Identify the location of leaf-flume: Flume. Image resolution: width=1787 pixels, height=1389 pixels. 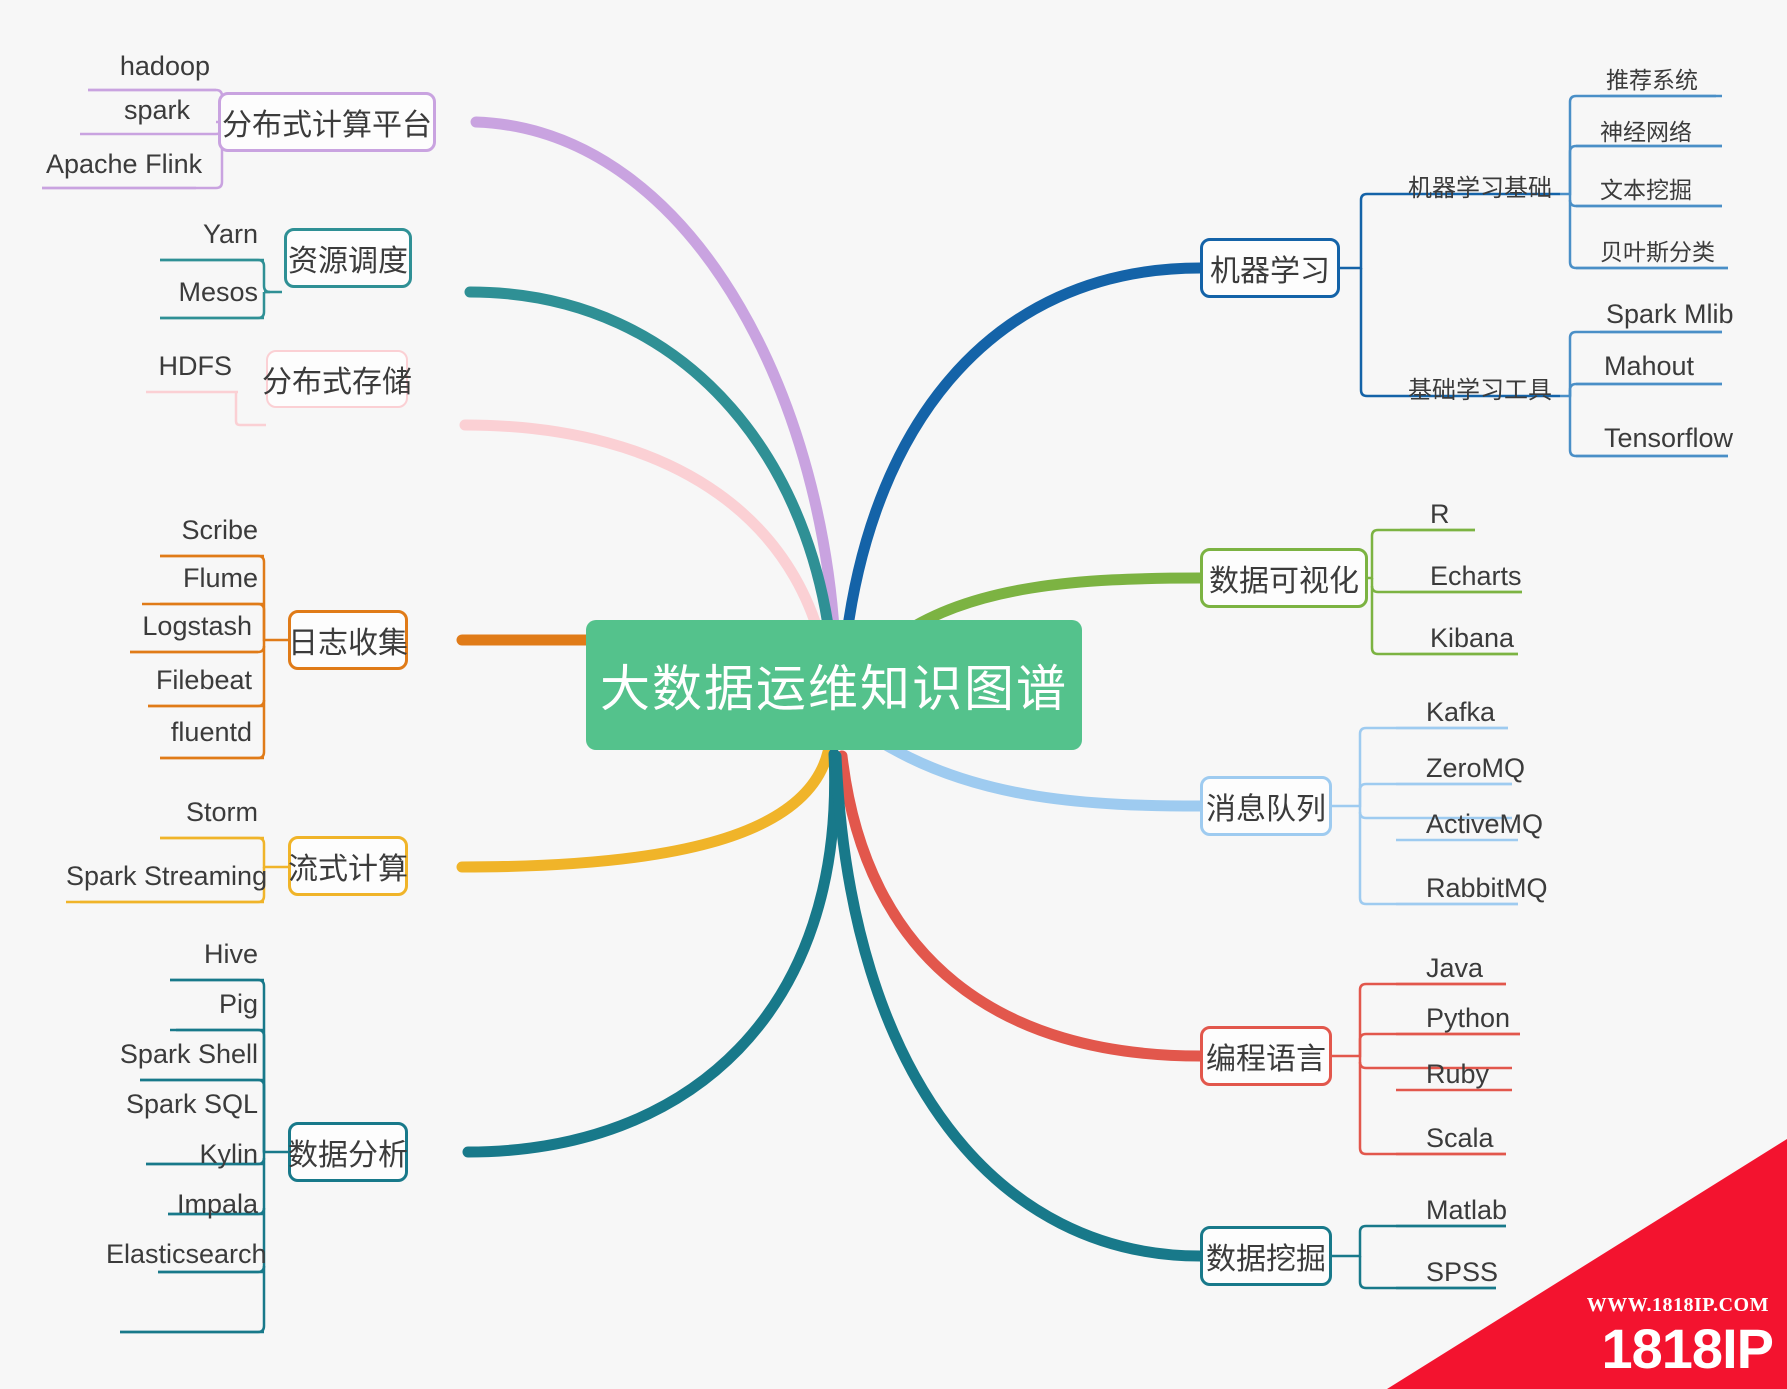
(192, 580).